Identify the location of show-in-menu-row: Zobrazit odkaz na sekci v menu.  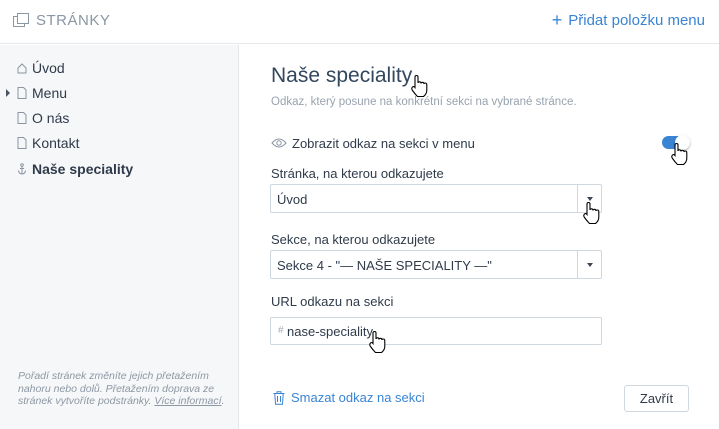
(480, 144).